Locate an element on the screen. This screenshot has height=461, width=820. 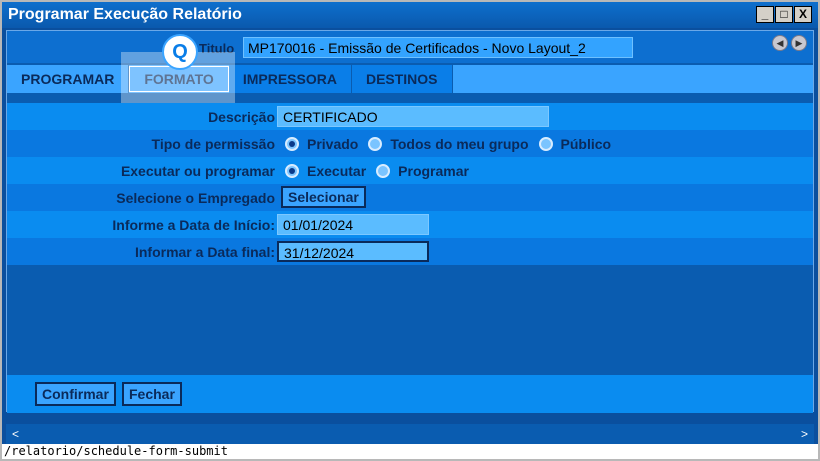
next-arrow-icon: ▶ is located at coordinates (799, 43).